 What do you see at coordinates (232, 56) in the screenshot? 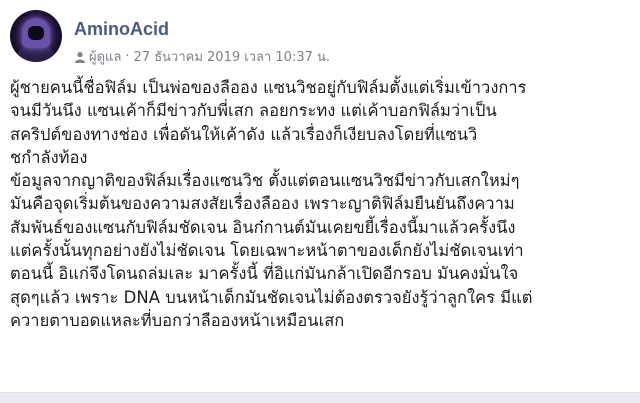
I see `post-timestamp: 27 ธันวาคม 2019 เวลา 10:37 น.` at bounding box center [232, 56].